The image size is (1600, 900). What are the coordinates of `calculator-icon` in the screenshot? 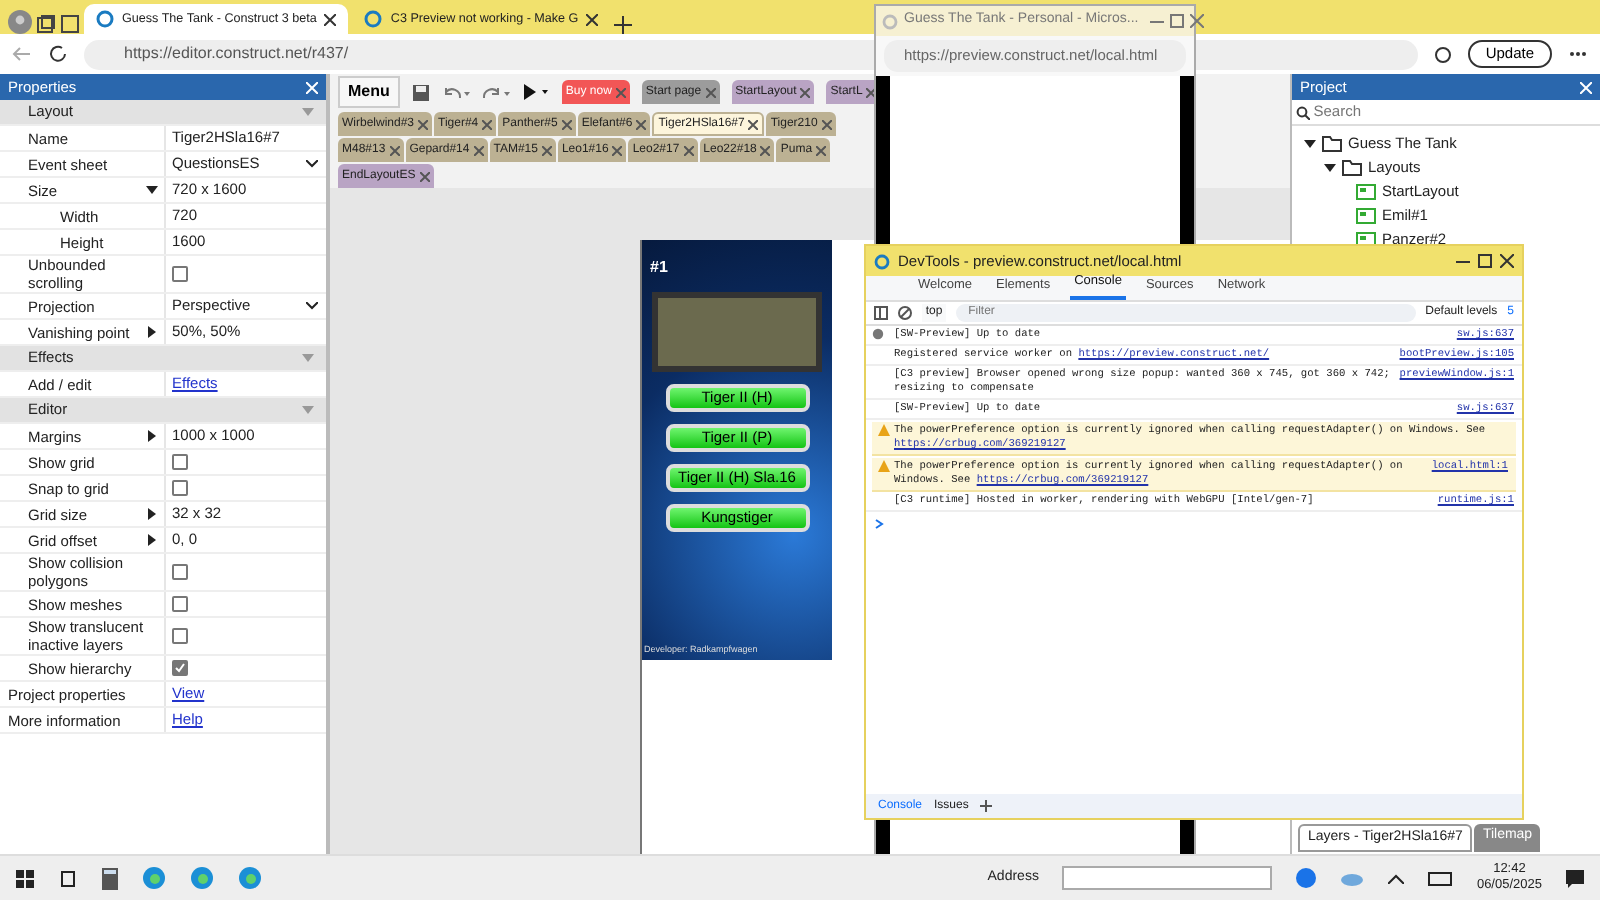 It's located at (110, 878).